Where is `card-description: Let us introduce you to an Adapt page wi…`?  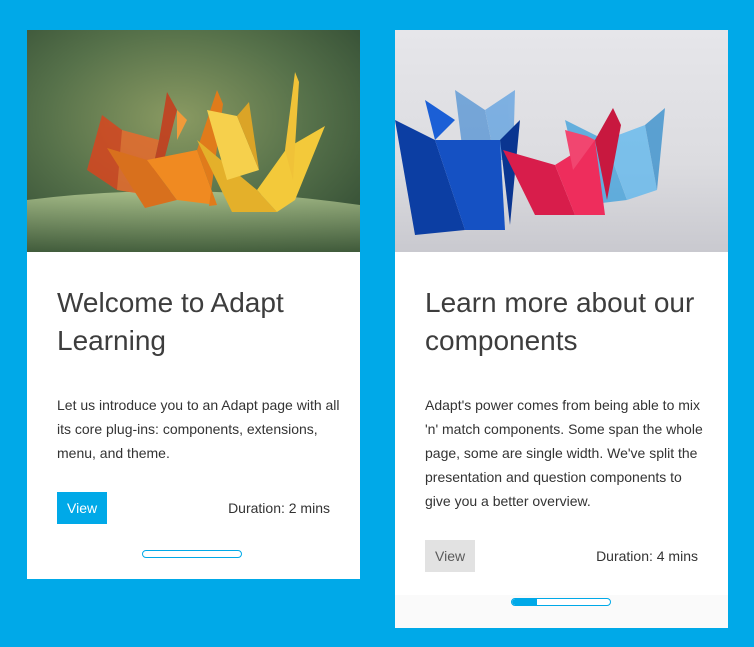
card-description: Let us introduce you to an Adapt page wi… is located at coordinates (198, 429).